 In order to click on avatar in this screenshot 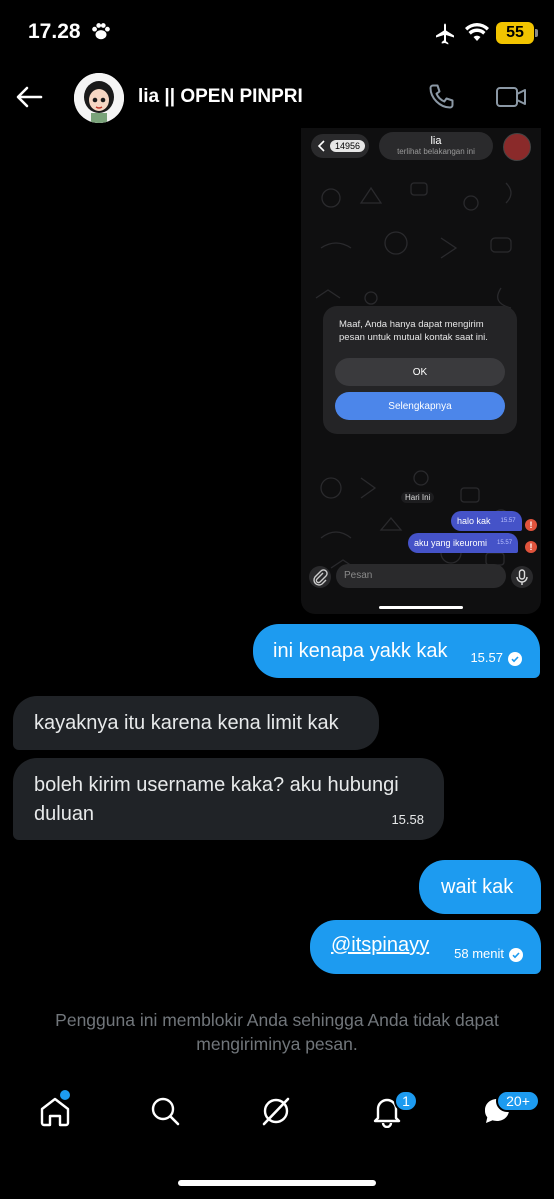, I will do `click(99, 98)`.